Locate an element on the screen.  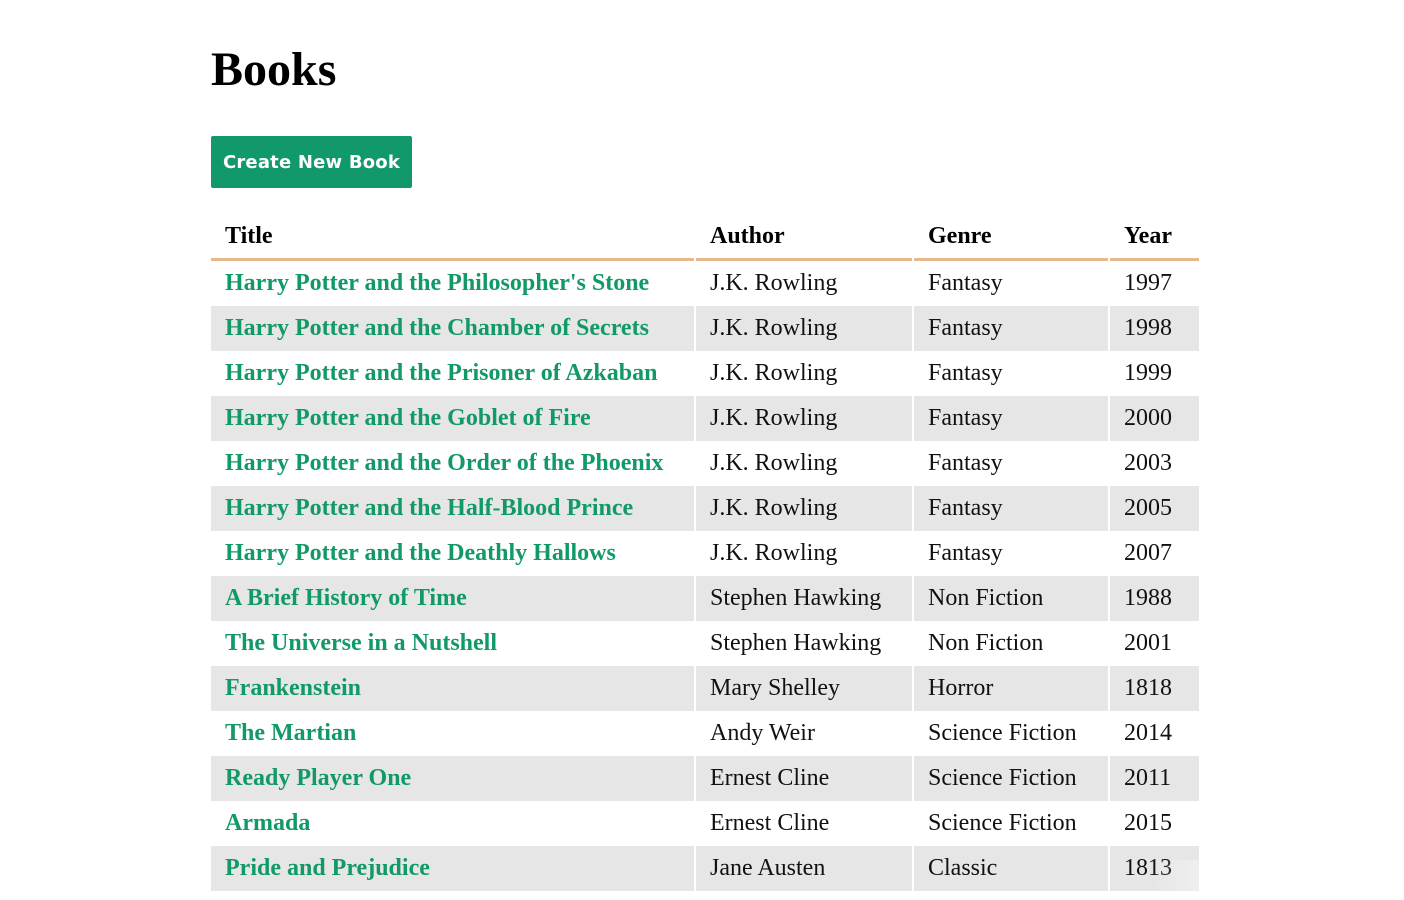
cell-genre: Classic is located at coordinates (1011, 868).